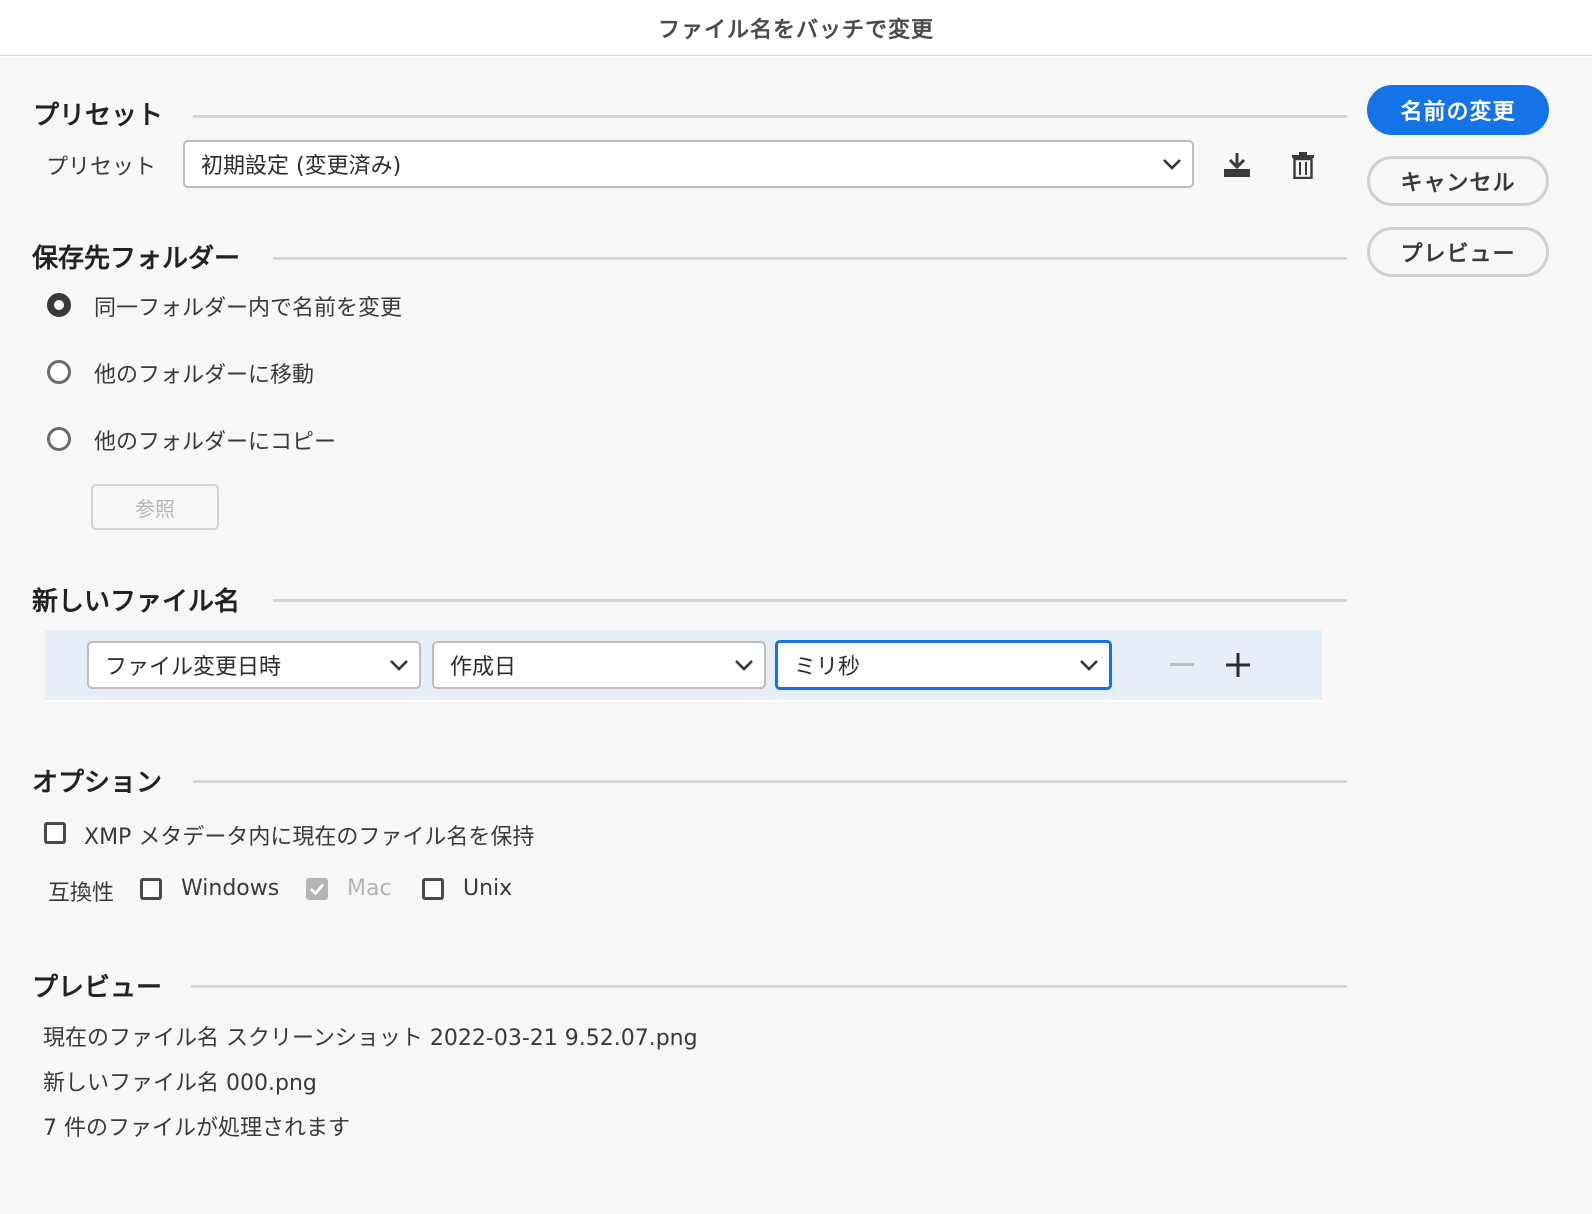 This screenshot has width=1592, height=1214. I want to click on checkmark-icon, so click(317, 889).